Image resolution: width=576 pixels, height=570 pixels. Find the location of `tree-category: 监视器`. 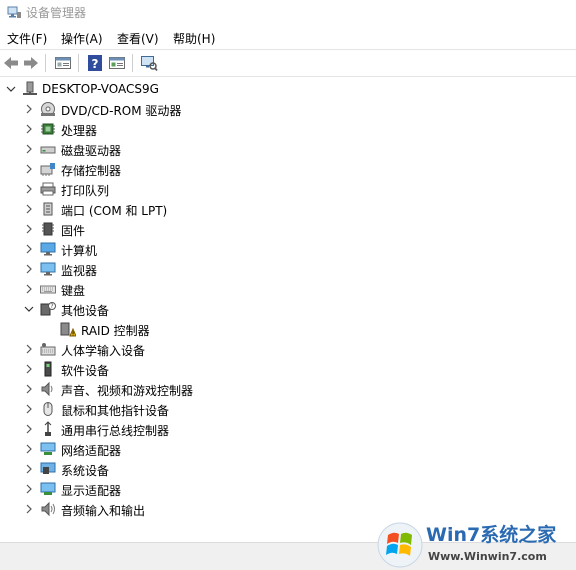

tree-category: 监视器 is located at coordinates (288, 269).